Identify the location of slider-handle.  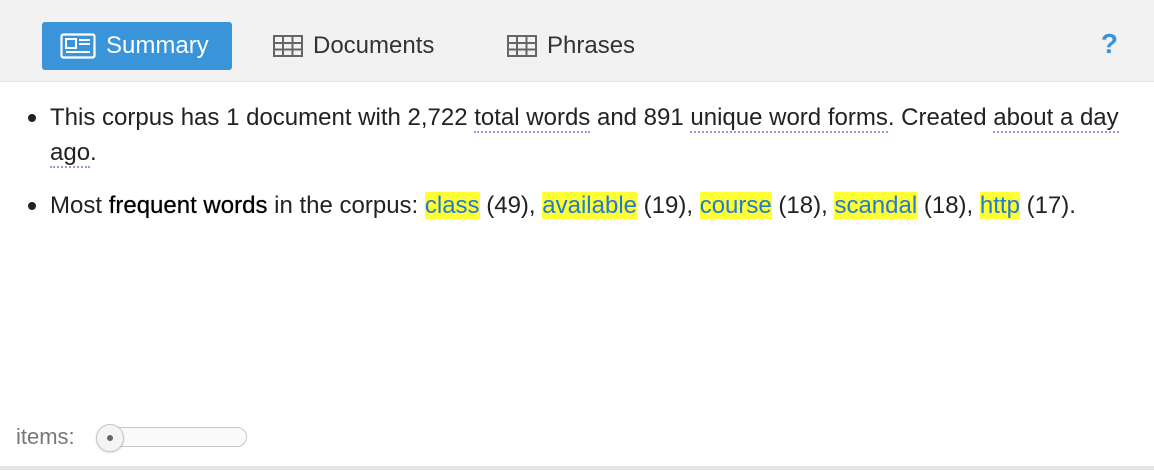
(109, 438).